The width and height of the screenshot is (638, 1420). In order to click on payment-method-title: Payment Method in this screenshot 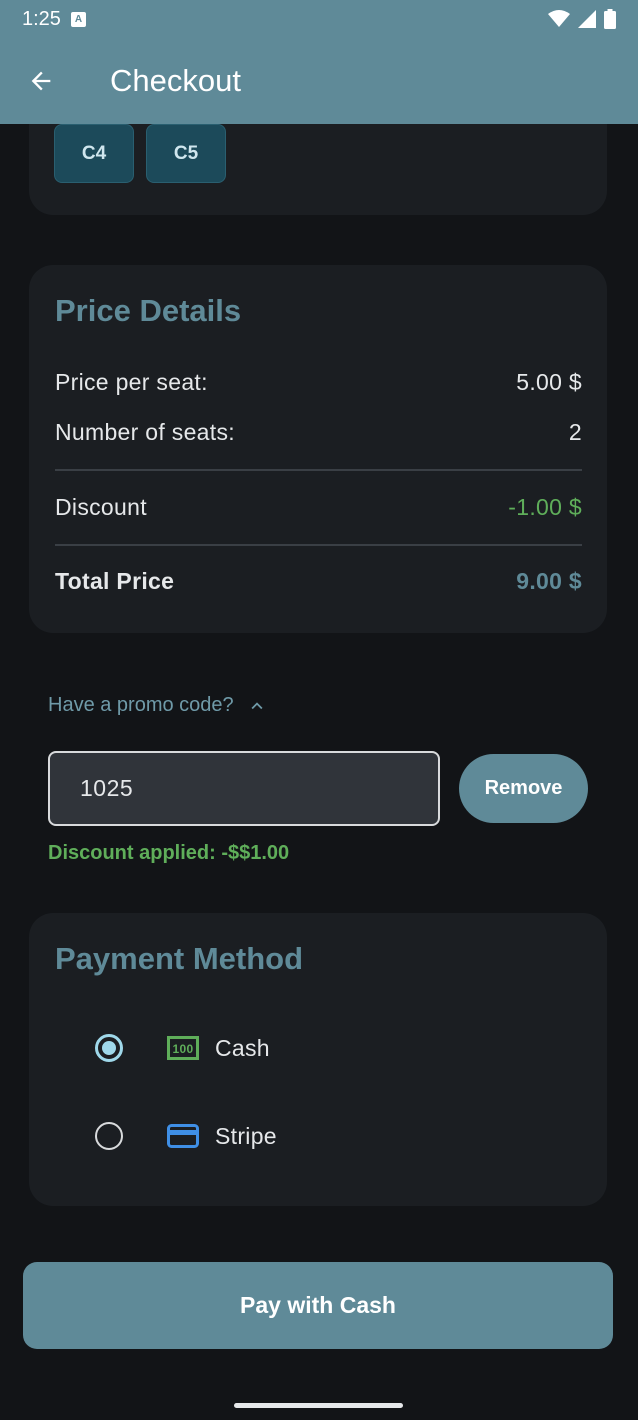, I will do `click(179, 958)`.